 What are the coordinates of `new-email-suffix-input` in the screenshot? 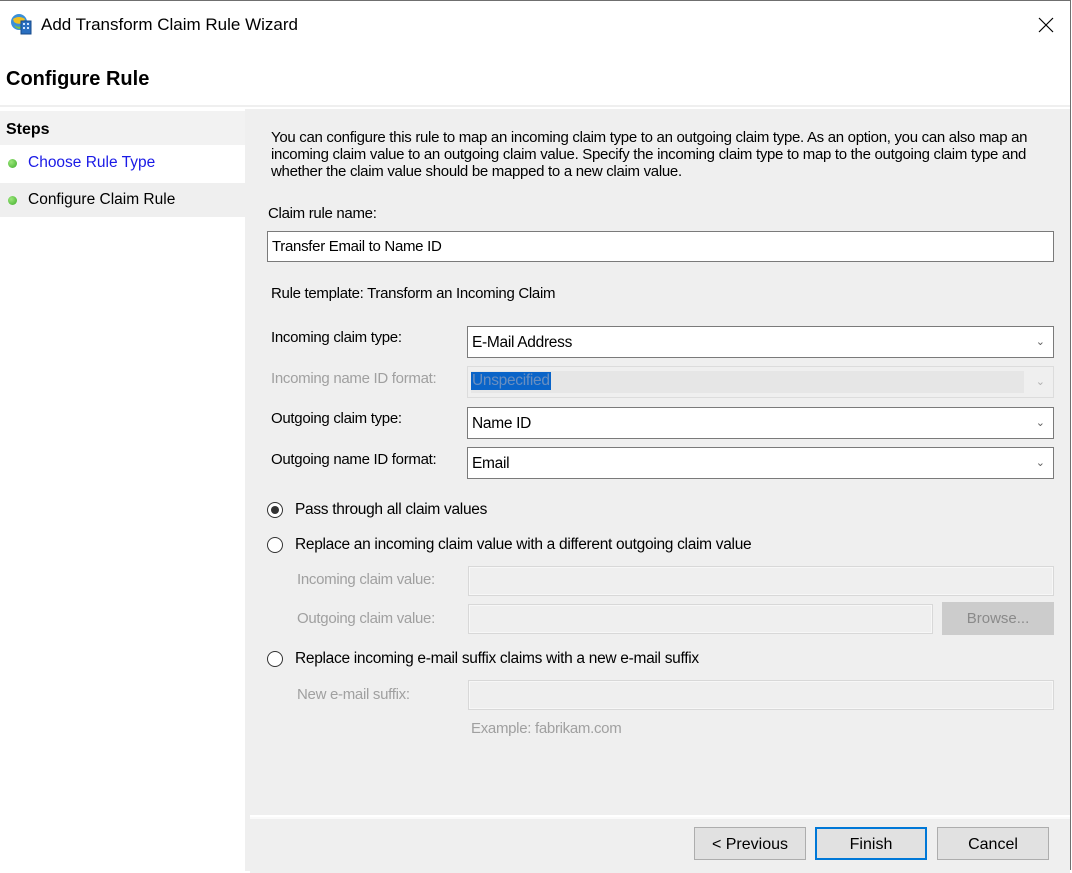 It's located at (761, 695).